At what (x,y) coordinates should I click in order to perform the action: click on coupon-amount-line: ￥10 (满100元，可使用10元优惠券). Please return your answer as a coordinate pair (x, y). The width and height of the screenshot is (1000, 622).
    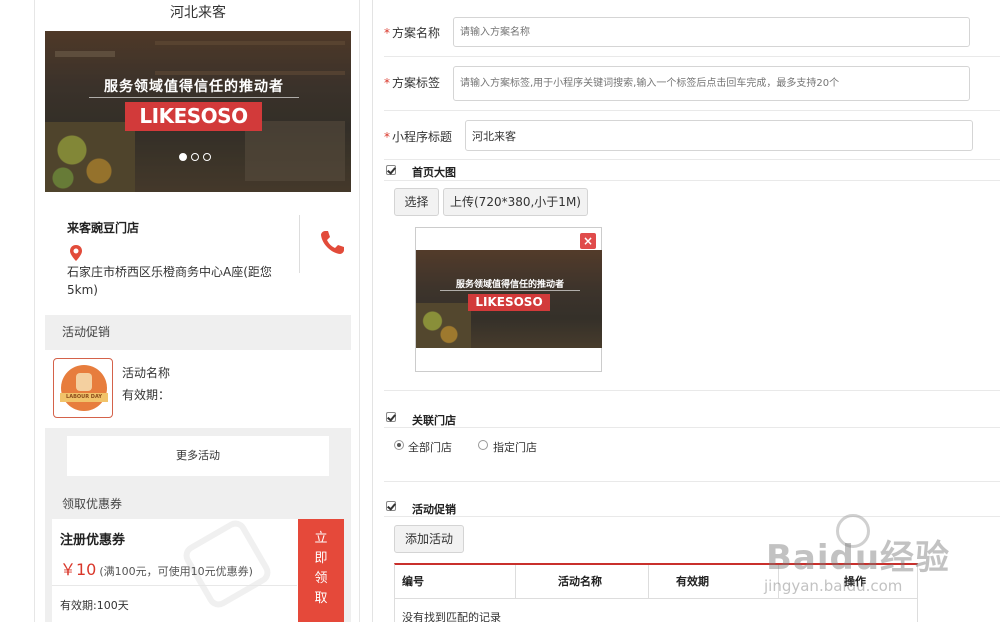
    Looking at the image, I should click on (156, 568).